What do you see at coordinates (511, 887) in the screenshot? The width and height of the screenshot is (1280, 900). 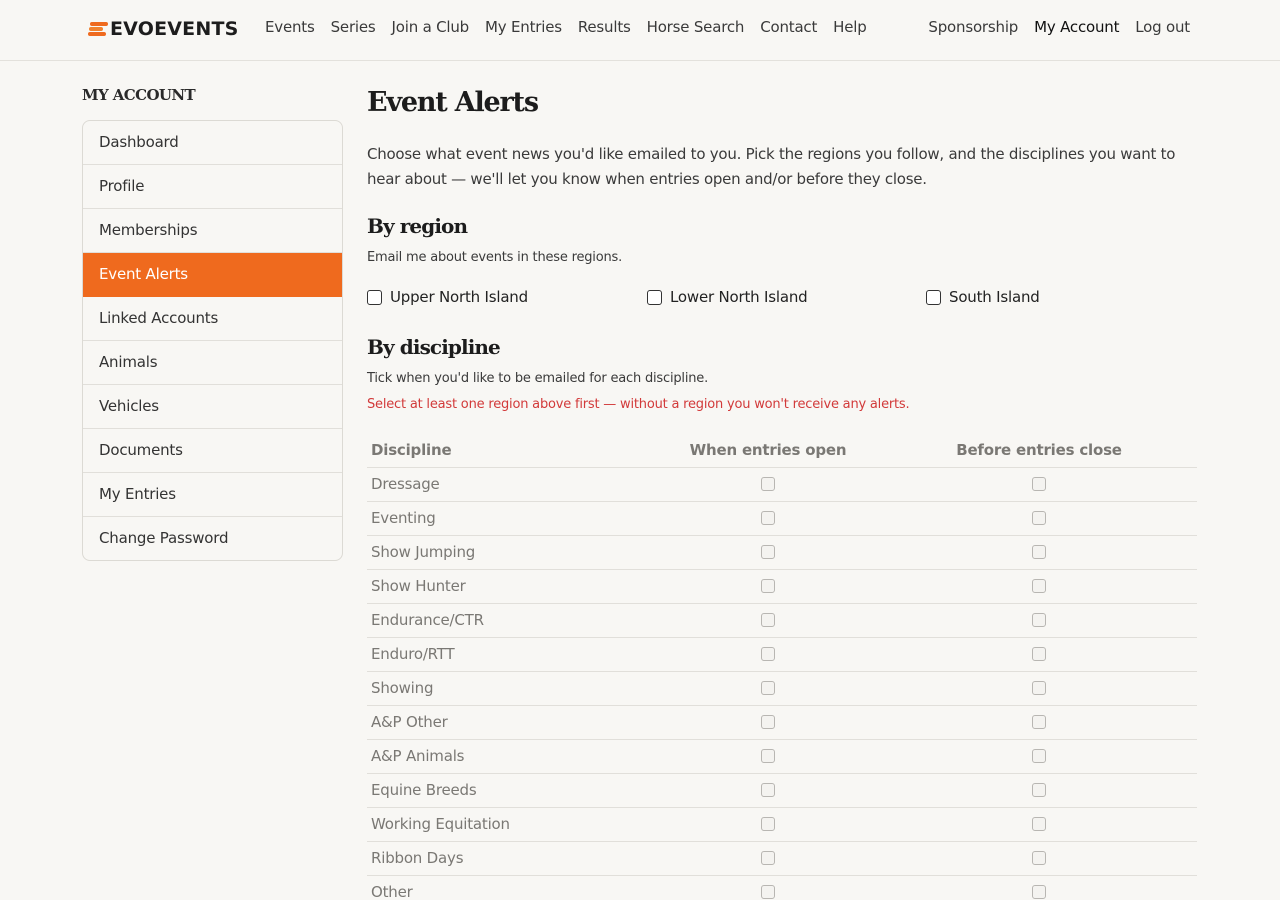 I see `discipline-name: Other` at bounding box center [511, 887].